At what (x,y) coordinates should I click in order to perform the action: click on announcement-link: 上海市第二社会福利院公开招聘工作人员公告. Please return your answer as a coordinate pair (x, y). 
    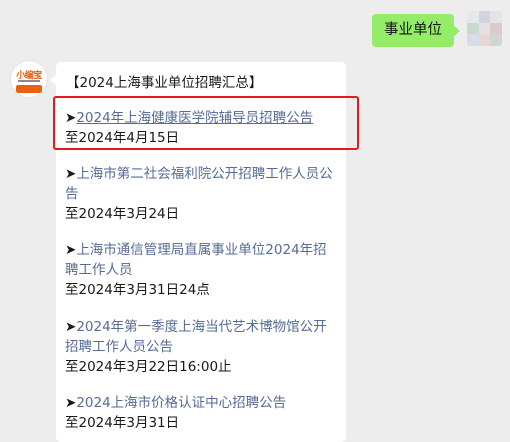
    Looking at the image, I should click on (199, 184).